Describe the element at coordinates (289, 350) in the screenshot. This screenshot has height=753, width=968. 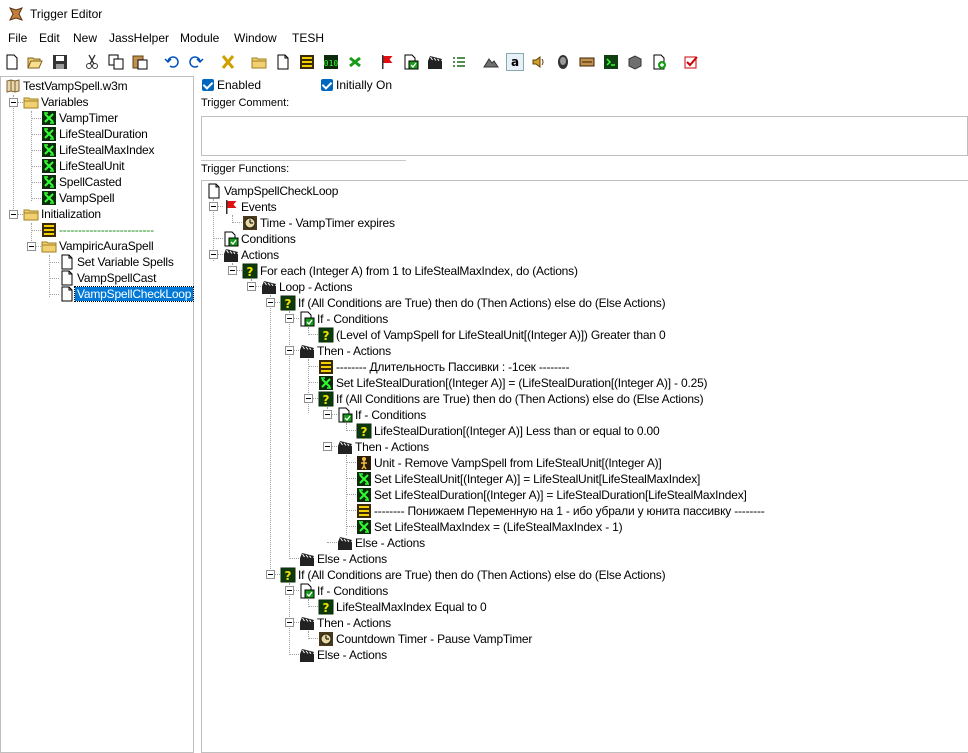
I see `collapse-then-actions` at that location.